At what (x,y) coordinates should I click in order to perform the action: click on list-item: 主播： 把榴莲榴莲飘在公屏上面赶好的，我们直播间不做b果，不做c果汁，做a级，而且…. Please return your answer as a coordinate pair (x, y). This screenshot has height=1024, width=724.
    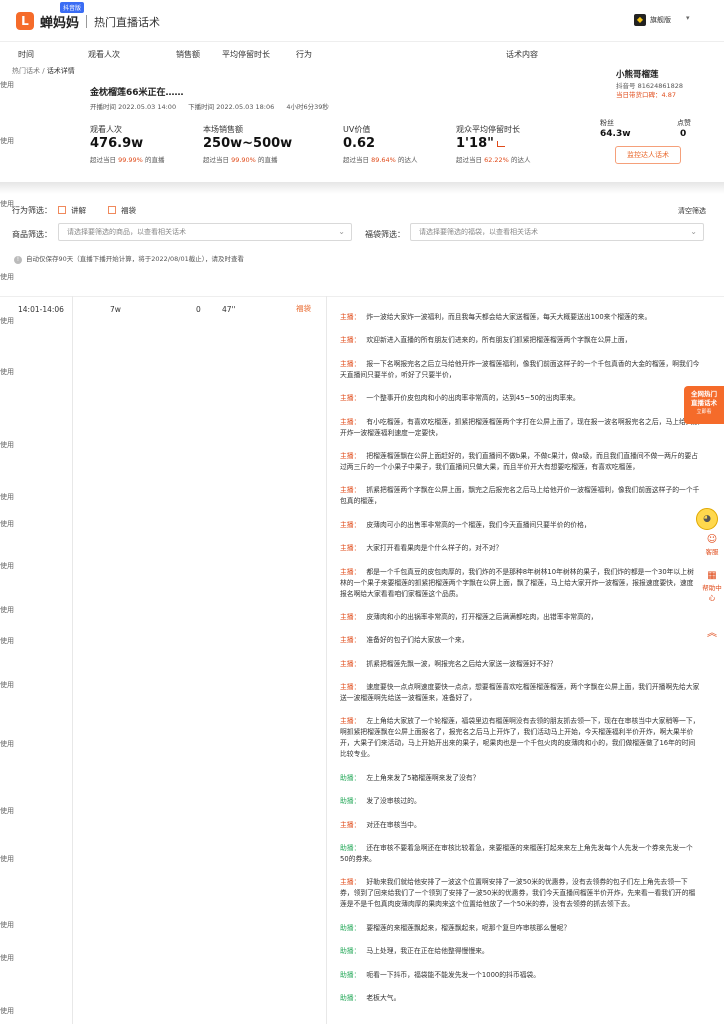
    Looking at the image, I should click on (519, 461).